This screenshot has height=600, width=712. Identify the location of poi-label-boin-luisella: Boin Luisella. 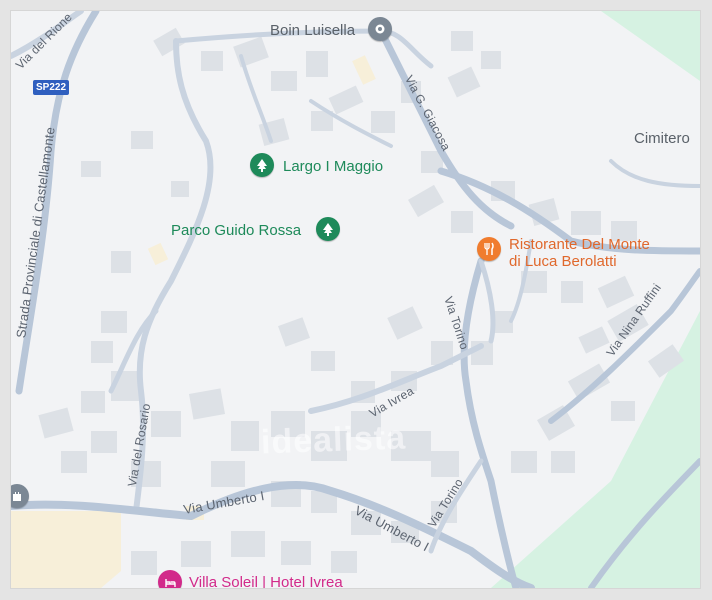
(312, 30).